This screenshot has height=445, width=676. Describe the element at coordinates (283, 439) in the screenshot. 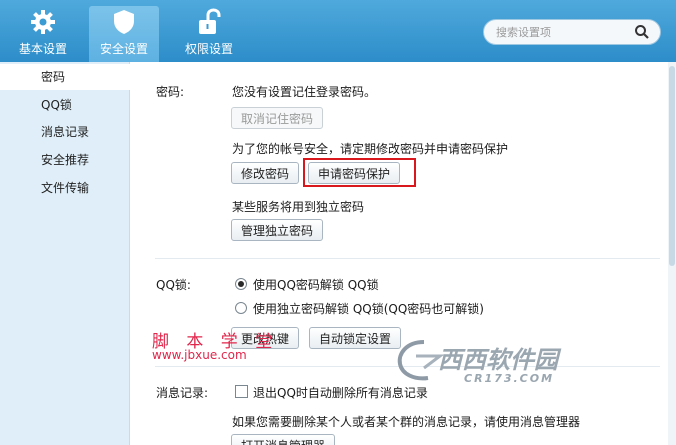

I see `open-message-manager-button: 打开消息管理器` at that location.